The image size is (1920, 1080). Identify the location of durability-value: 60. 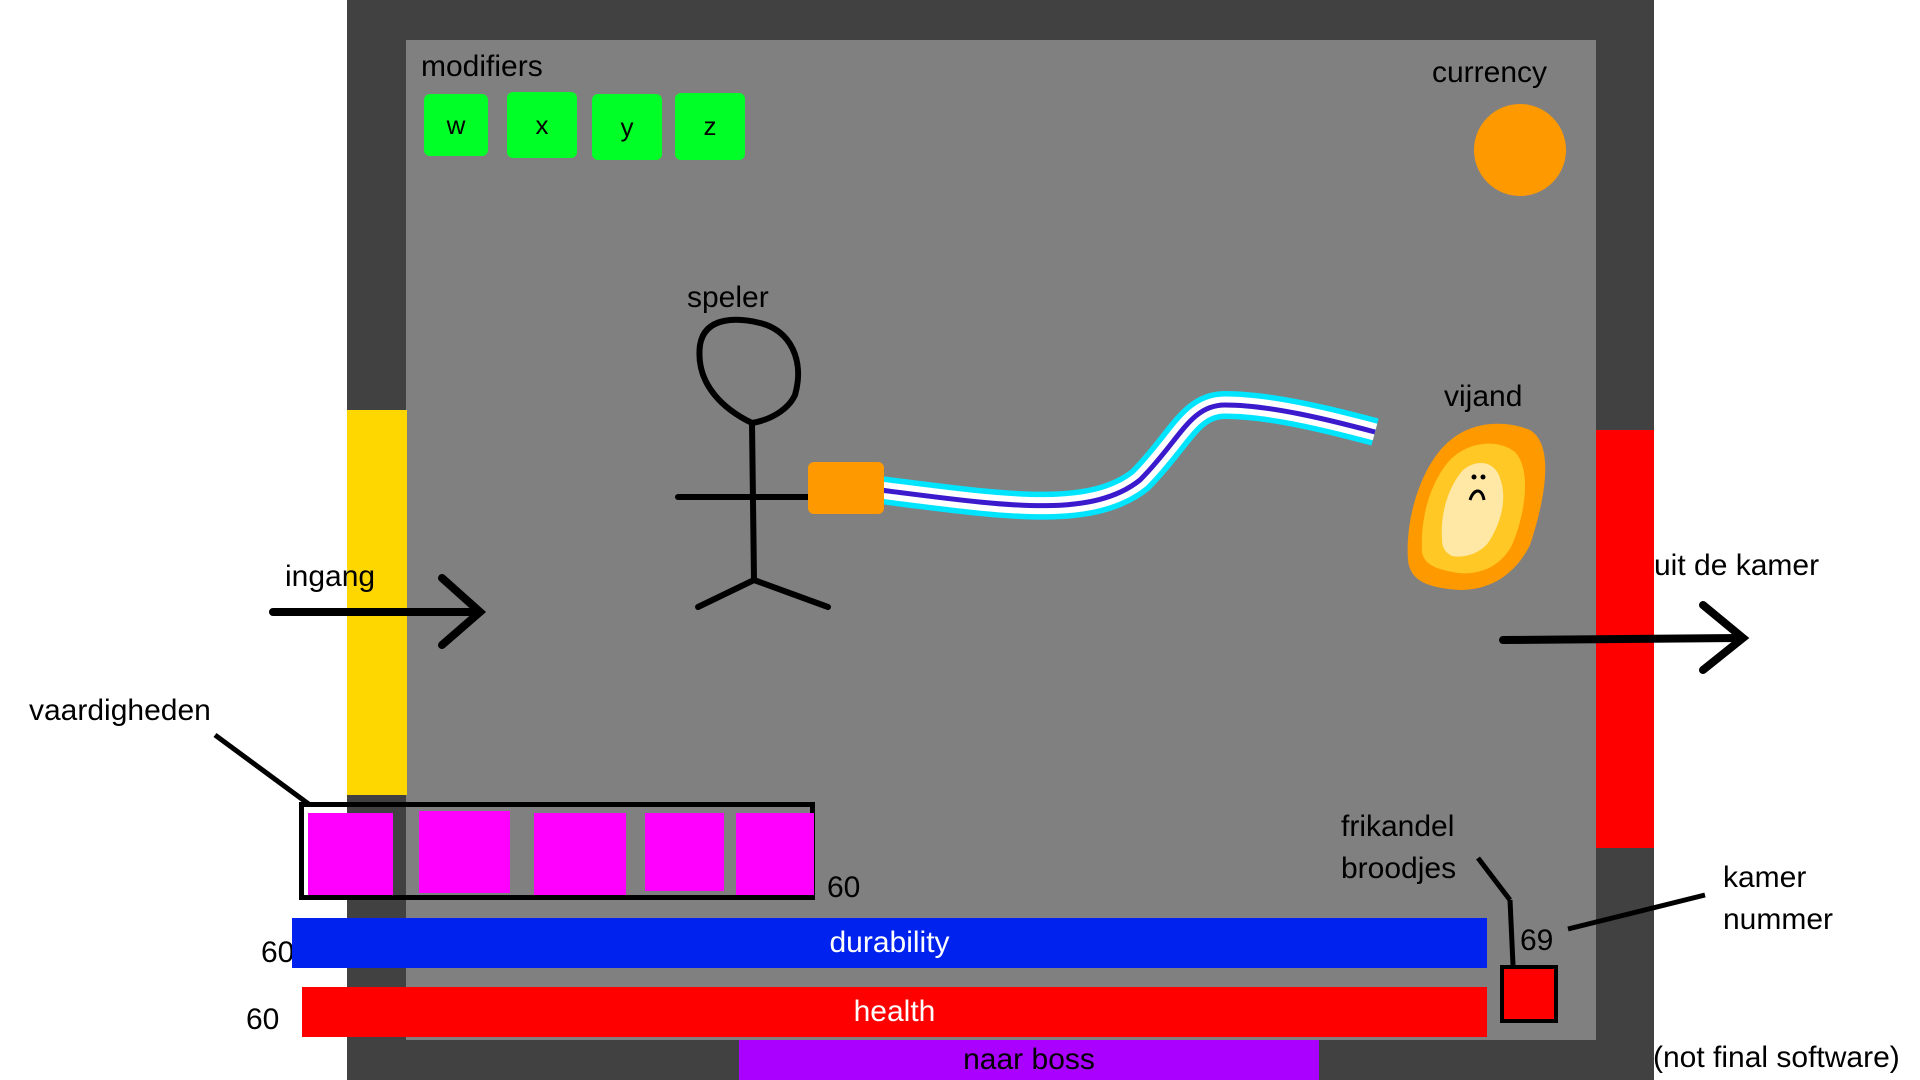
(278, 952).